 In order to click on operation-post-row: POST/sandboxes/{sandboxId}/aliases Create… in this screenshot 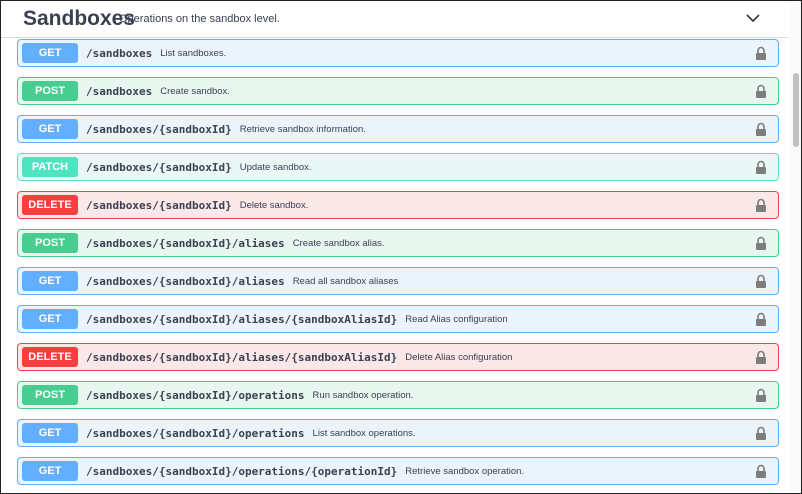, I will do `click(398, 243)`.